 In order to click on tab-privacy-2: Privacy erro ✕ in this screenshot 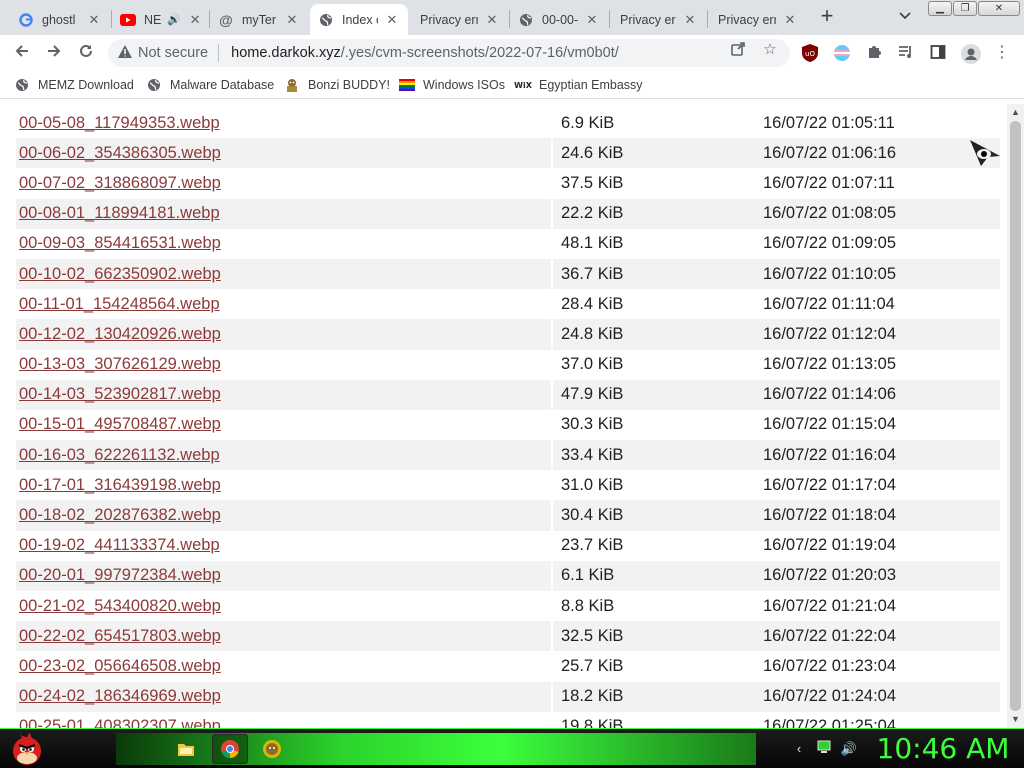, I will do `click(658, 19)`.